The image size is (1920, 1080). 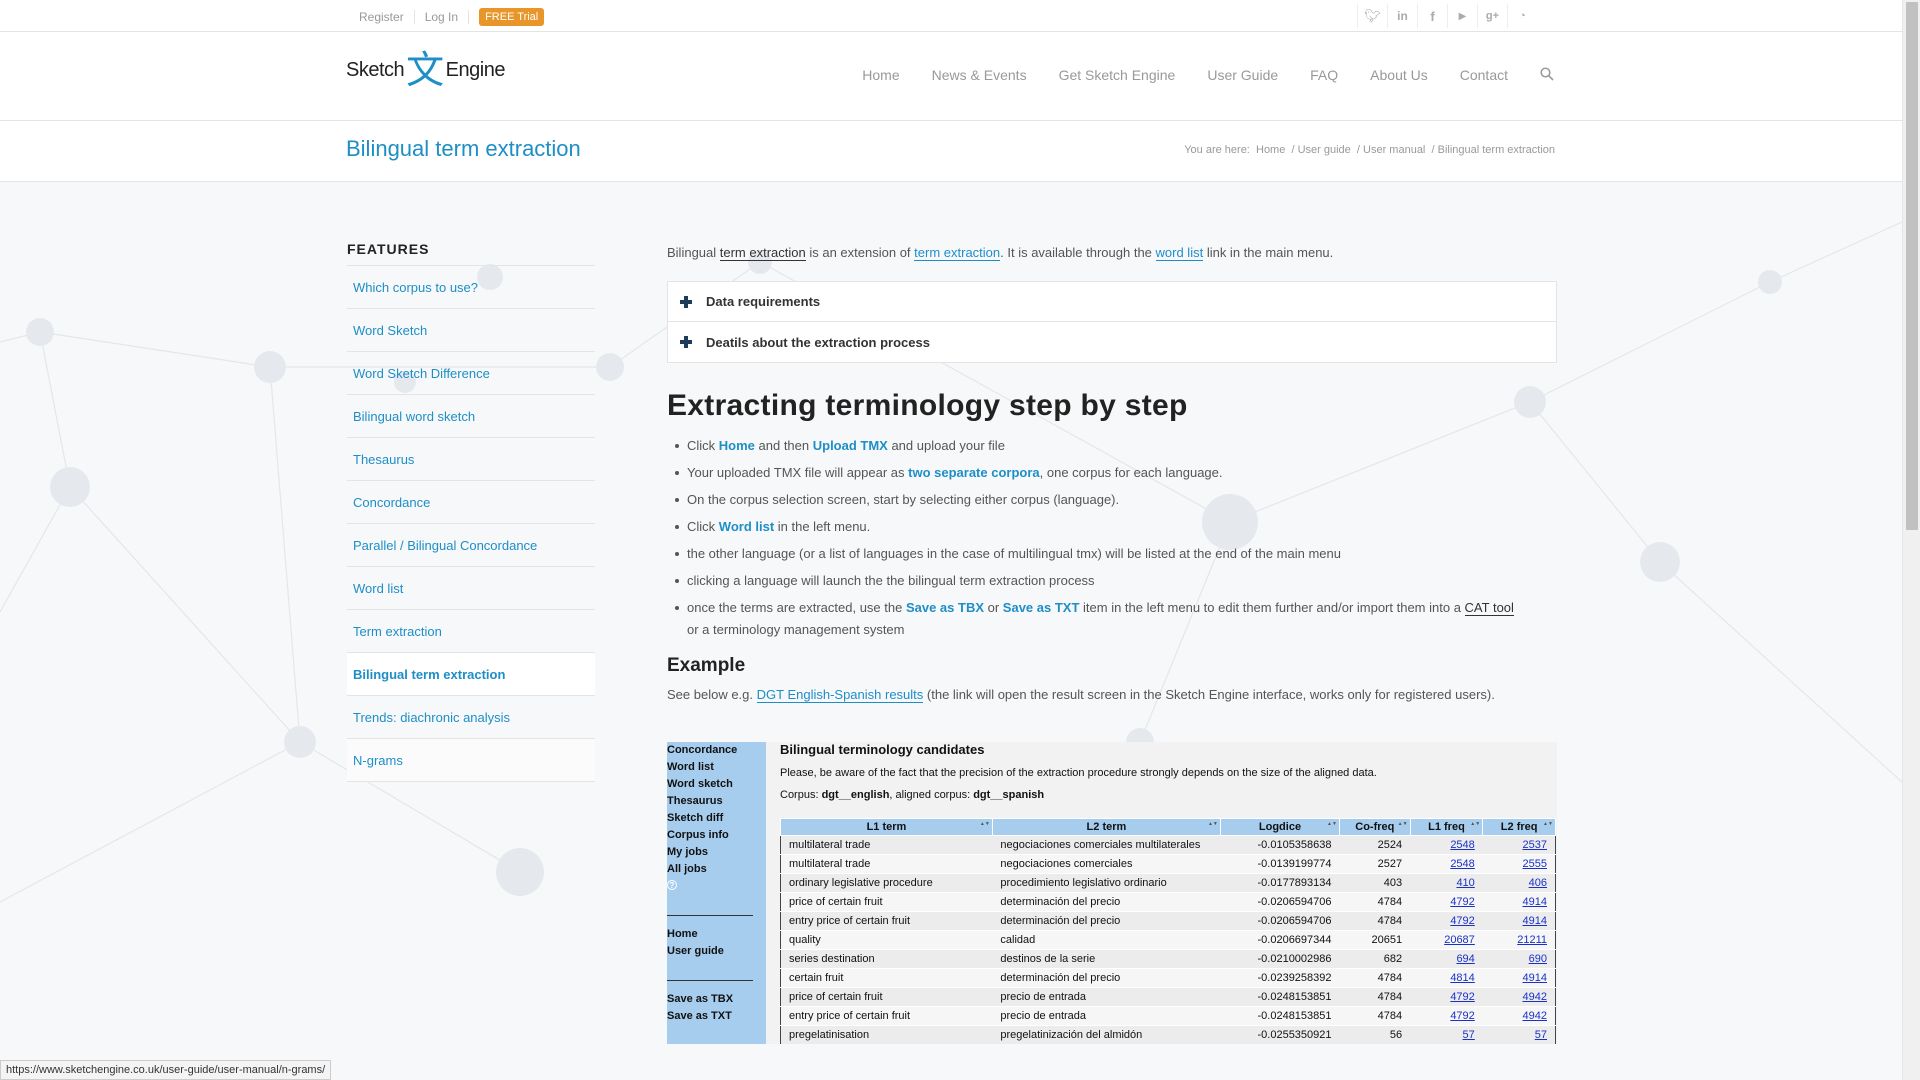 What do you see at coordinates (1106, 845) in the screenshot?
I see `cell-l2-term: negociaciones comerciales multilaterales` at bounding box center [1106, 845].